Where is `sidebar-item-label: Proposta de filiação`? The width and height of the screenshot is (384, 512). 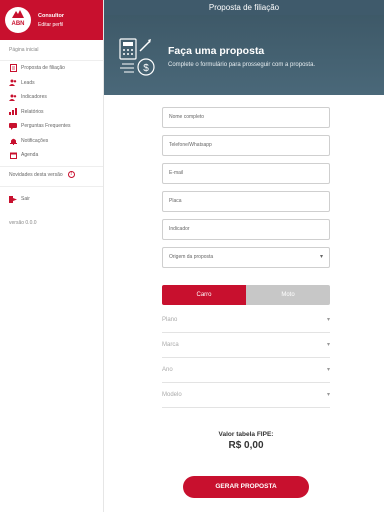
sidebar-item-label: Proposta de filiação is located at coordinates (43, 68).